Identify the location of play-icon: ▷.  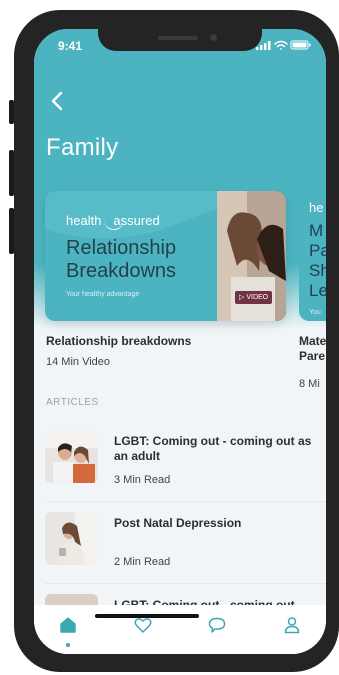
(242, 297).